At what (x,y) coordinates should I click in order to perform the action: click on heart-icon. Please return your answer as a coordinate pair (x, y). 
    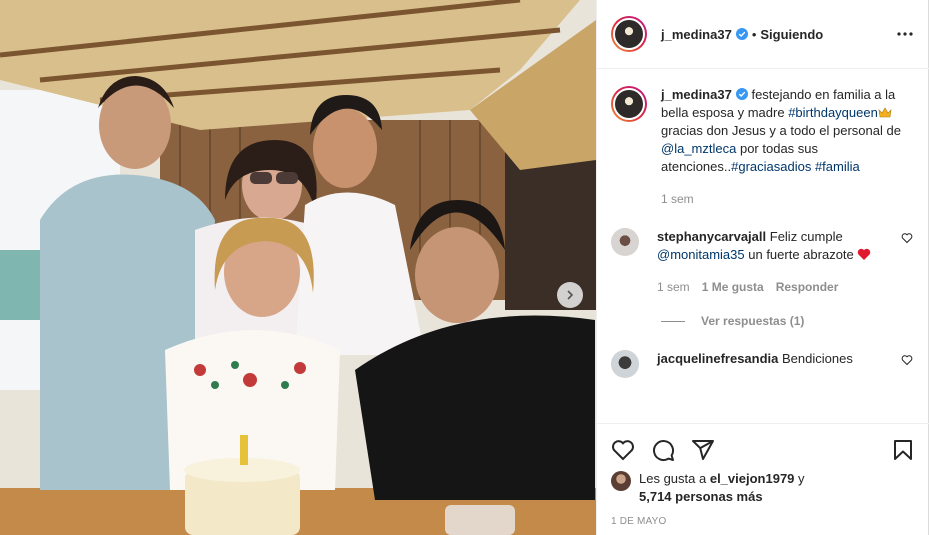
    Looking at the image, I should click on (623, 450).